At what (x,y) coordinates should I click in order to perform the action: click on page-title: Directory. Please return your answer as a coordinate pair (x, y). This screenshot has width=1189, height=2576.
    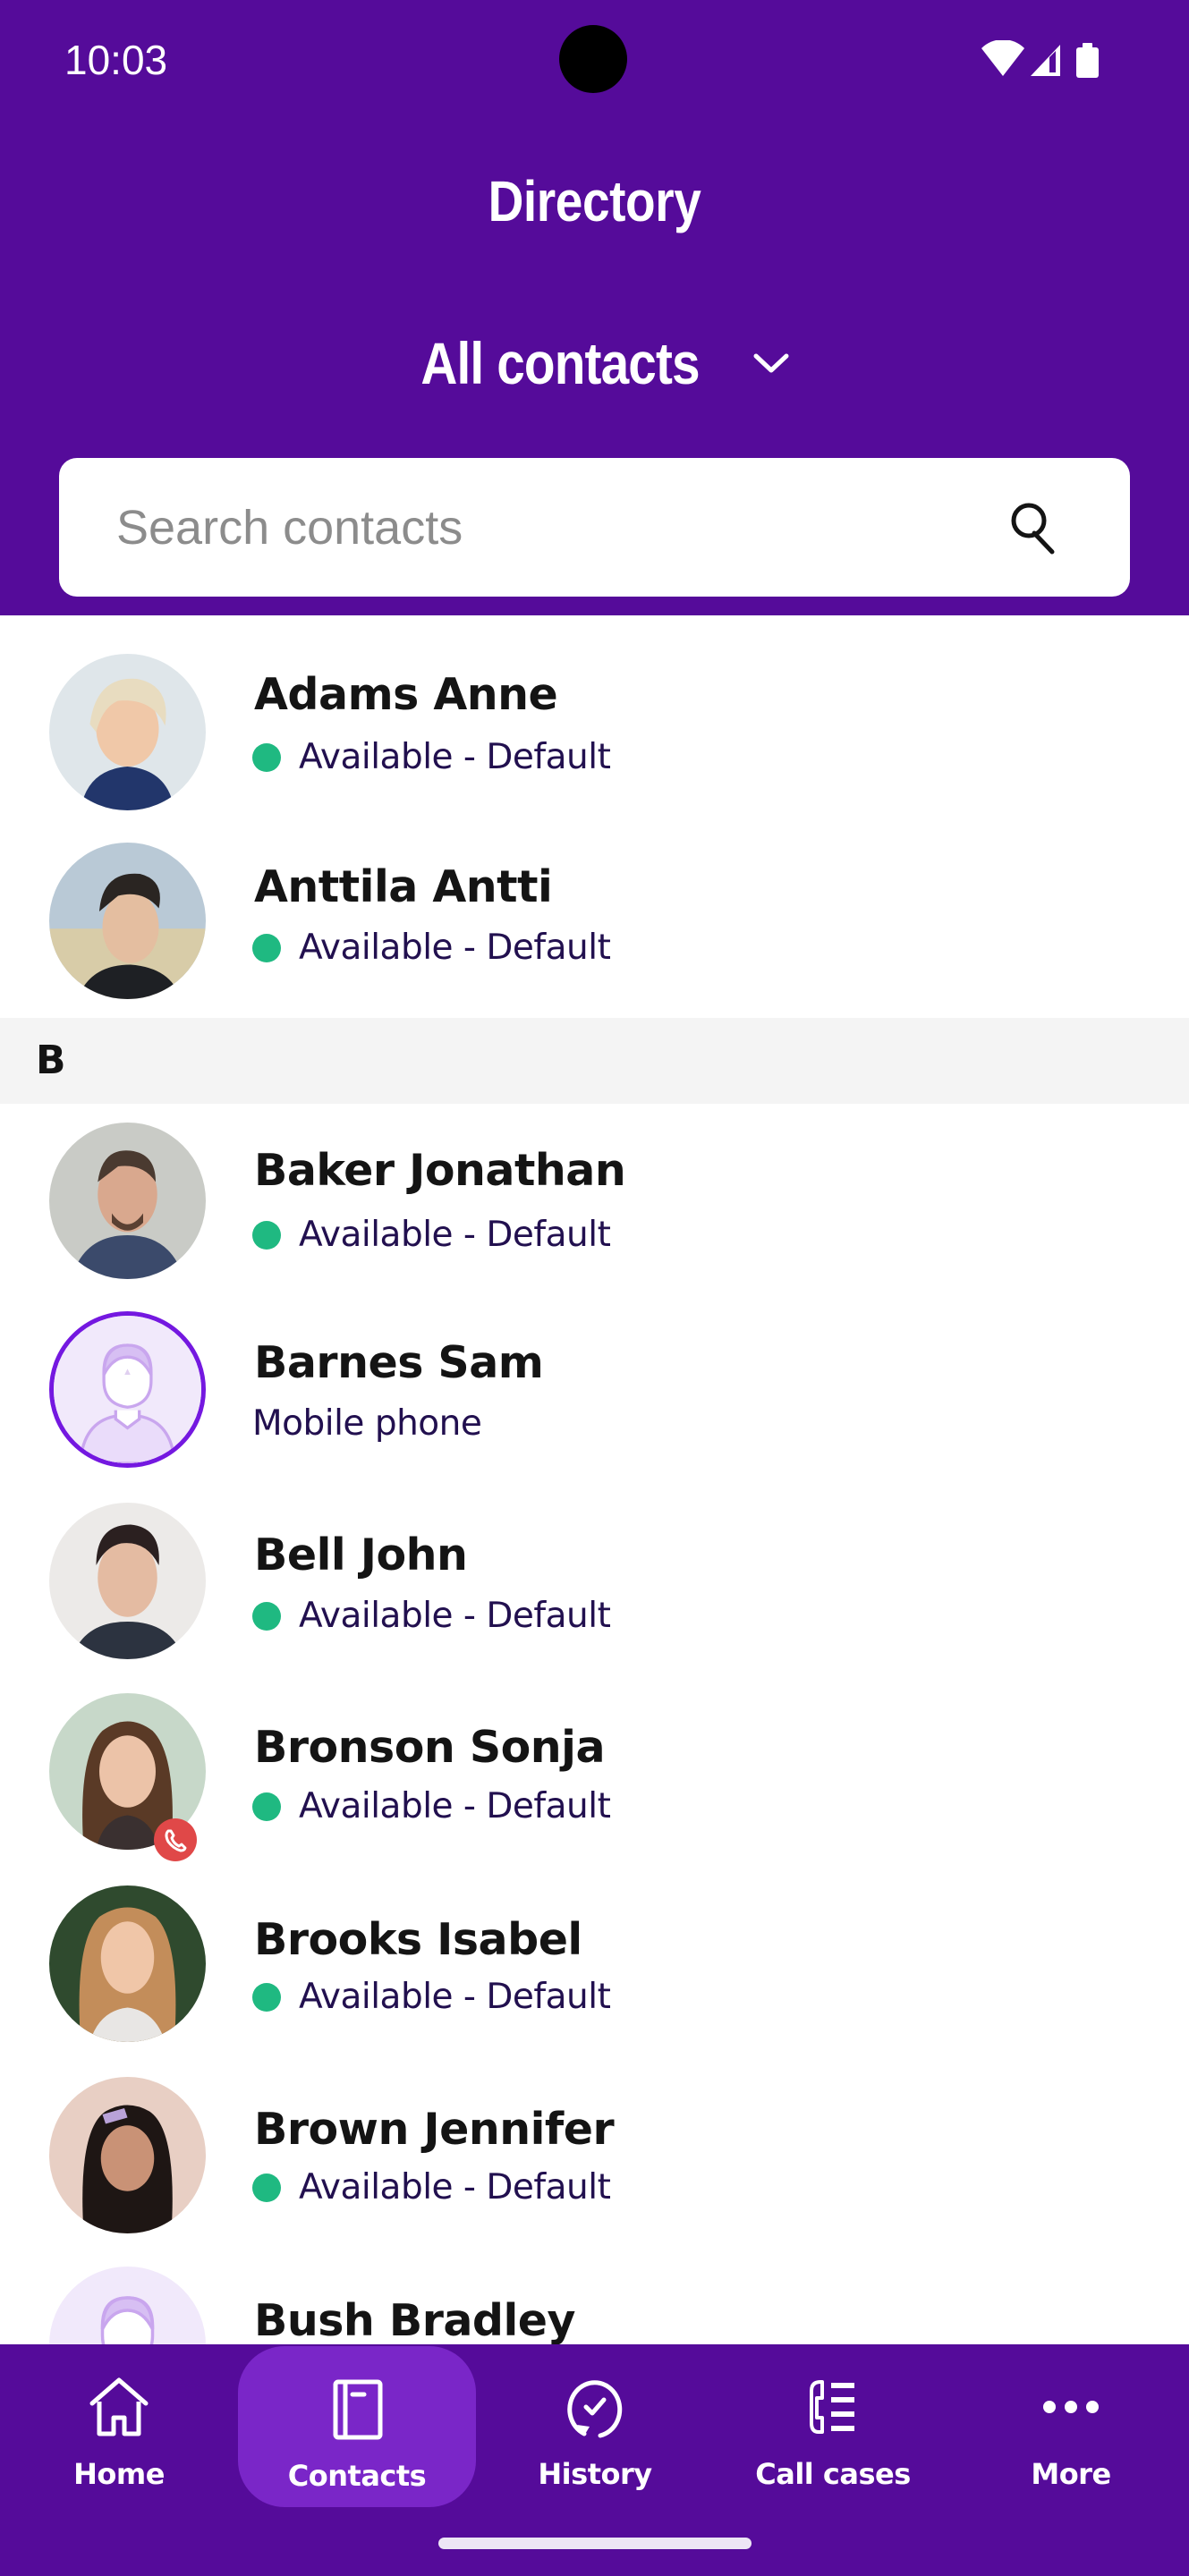
    Looking at the image, I should click on (594, 201).